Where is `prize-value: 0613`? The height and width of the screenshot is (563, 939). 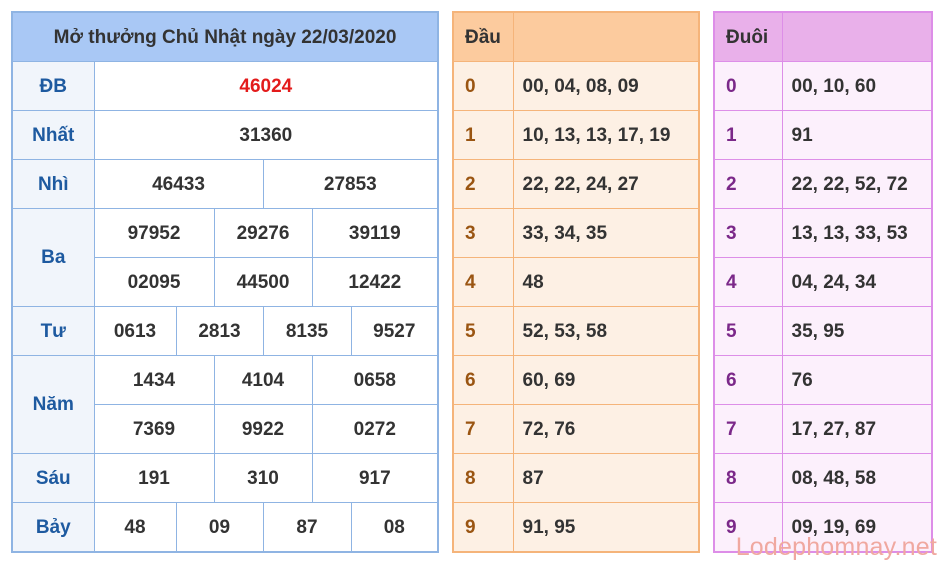 prize-value: 0613 is located at coordinates (135, 331).